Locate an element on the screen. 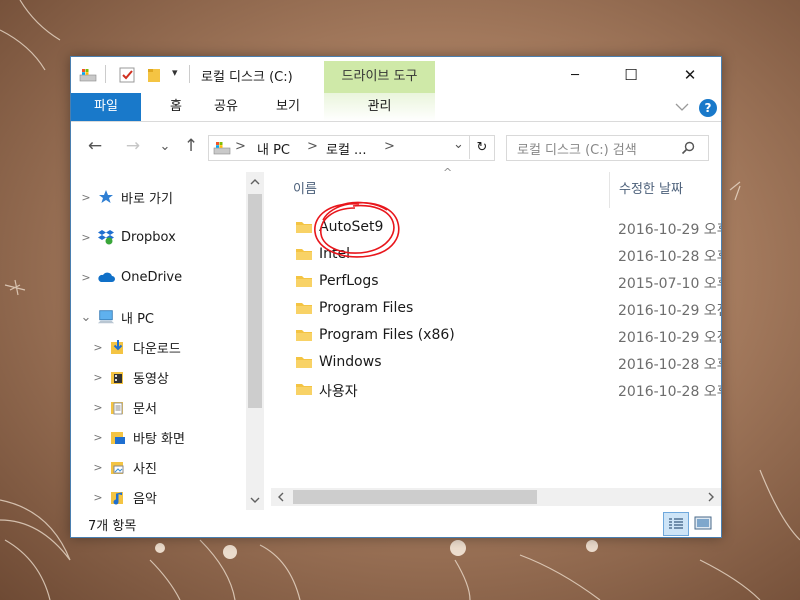  sidebar-item-label: 문서 is located at coordinates (145, 409).